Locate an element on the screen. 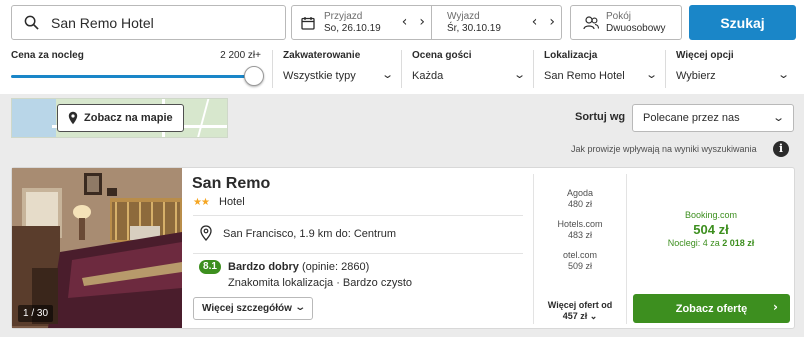  checkin-value: So, 26.10.19 is located at coordinates (352, 28).